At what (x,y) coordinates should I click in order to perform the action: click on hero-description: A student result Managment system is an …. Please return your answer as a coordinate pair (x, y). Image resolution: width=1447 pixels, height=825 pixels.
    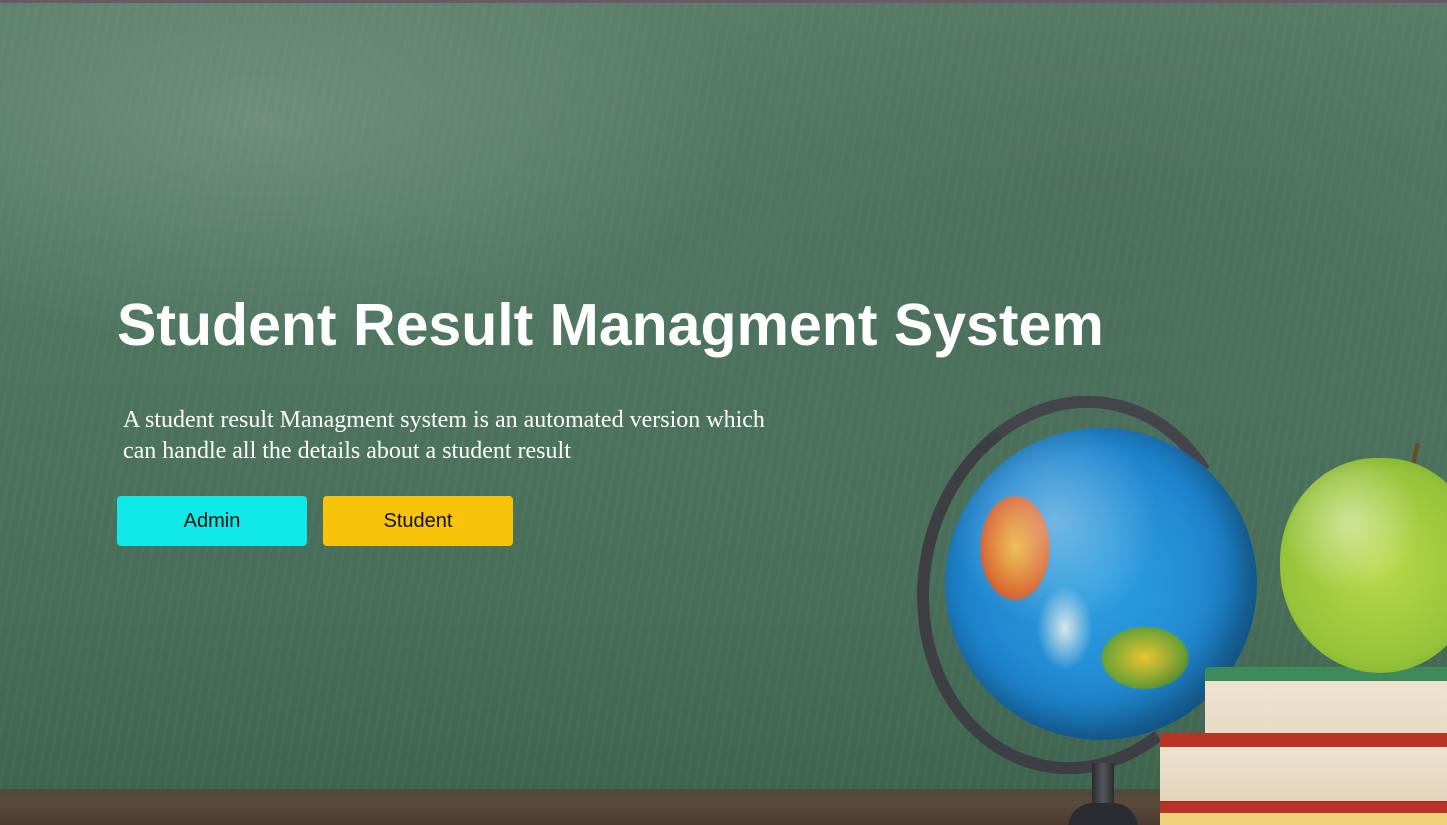
    Looking at the image, I should click on (493, 436).